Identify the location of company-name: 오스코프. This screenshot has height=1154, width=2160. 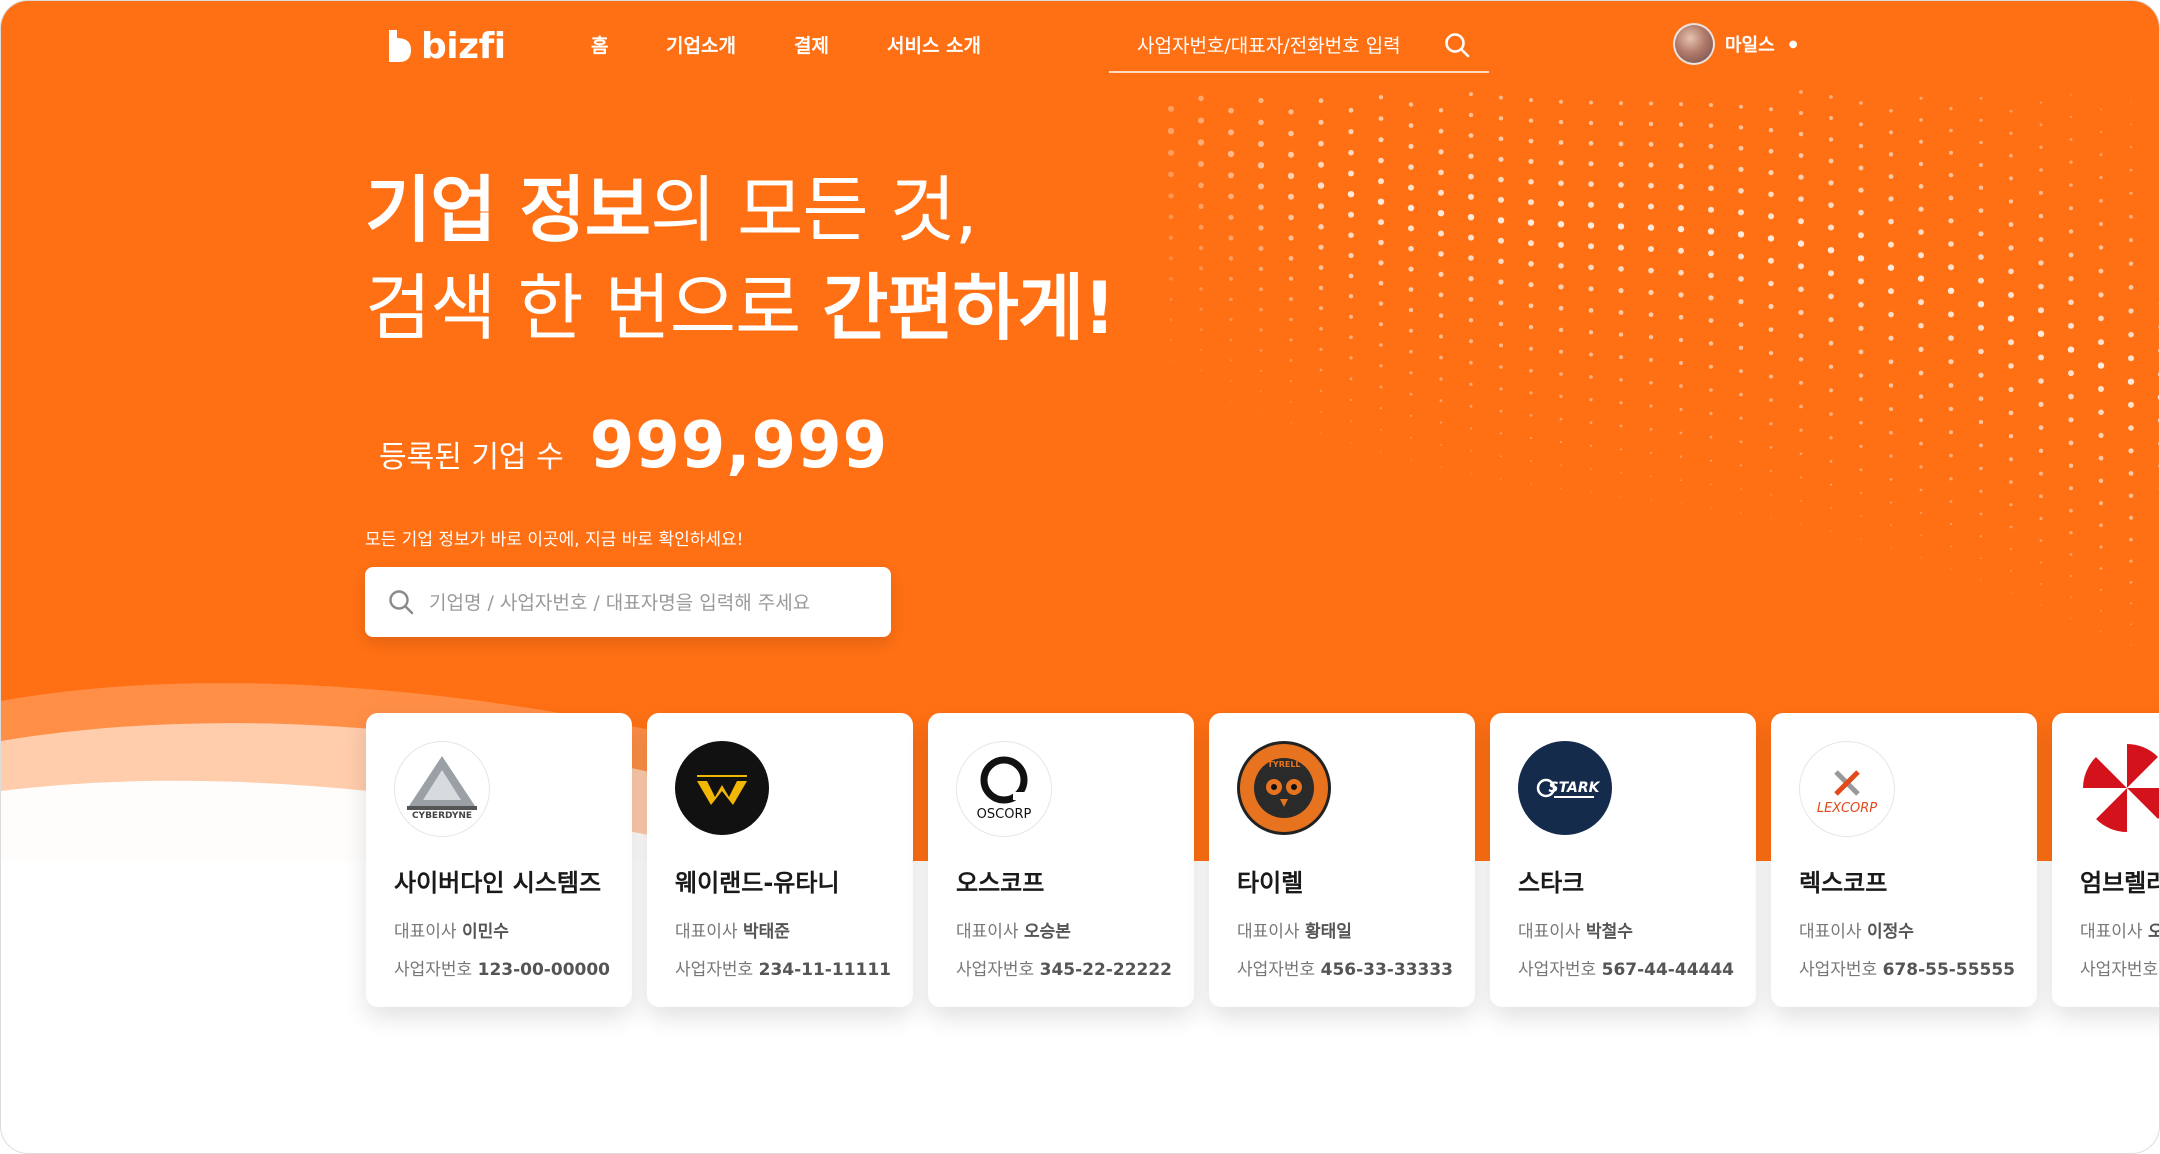
(1000, 883).